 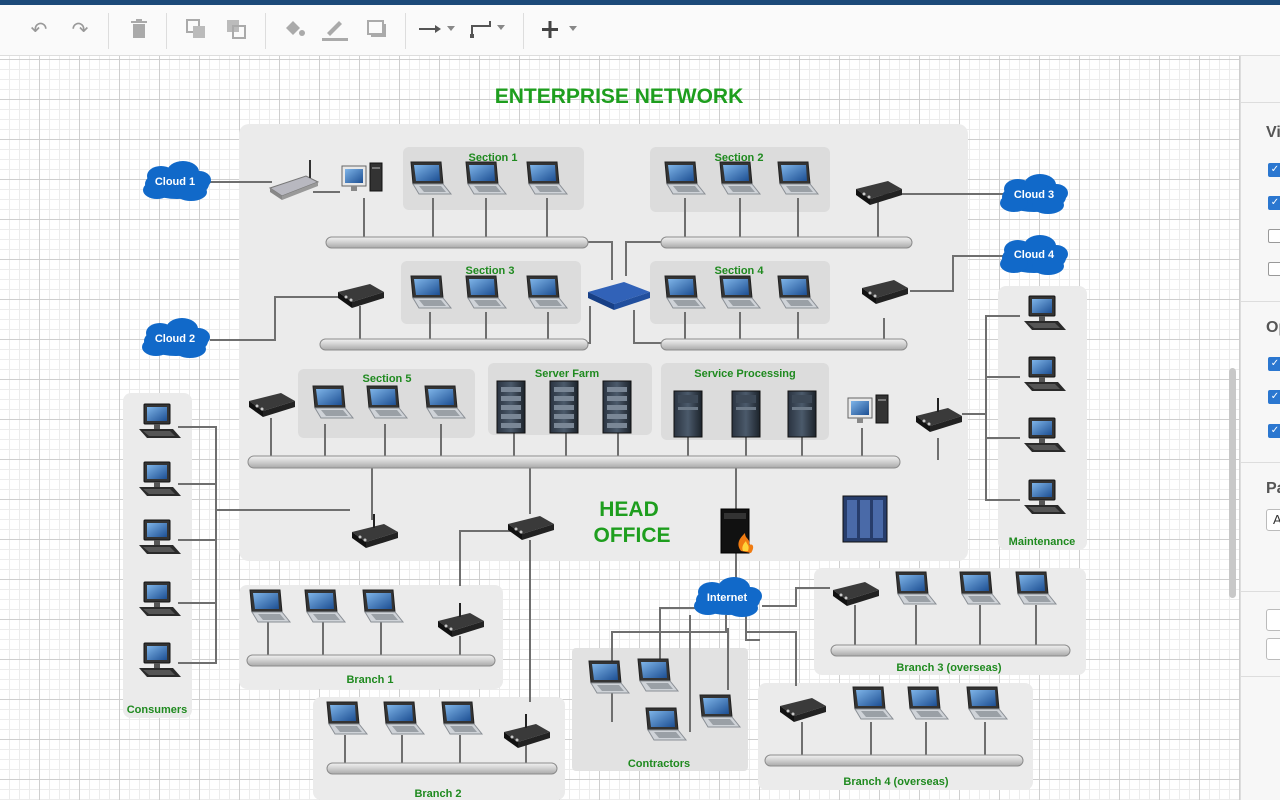 I want to click on line-color-icon, so click(x=335, y=29).